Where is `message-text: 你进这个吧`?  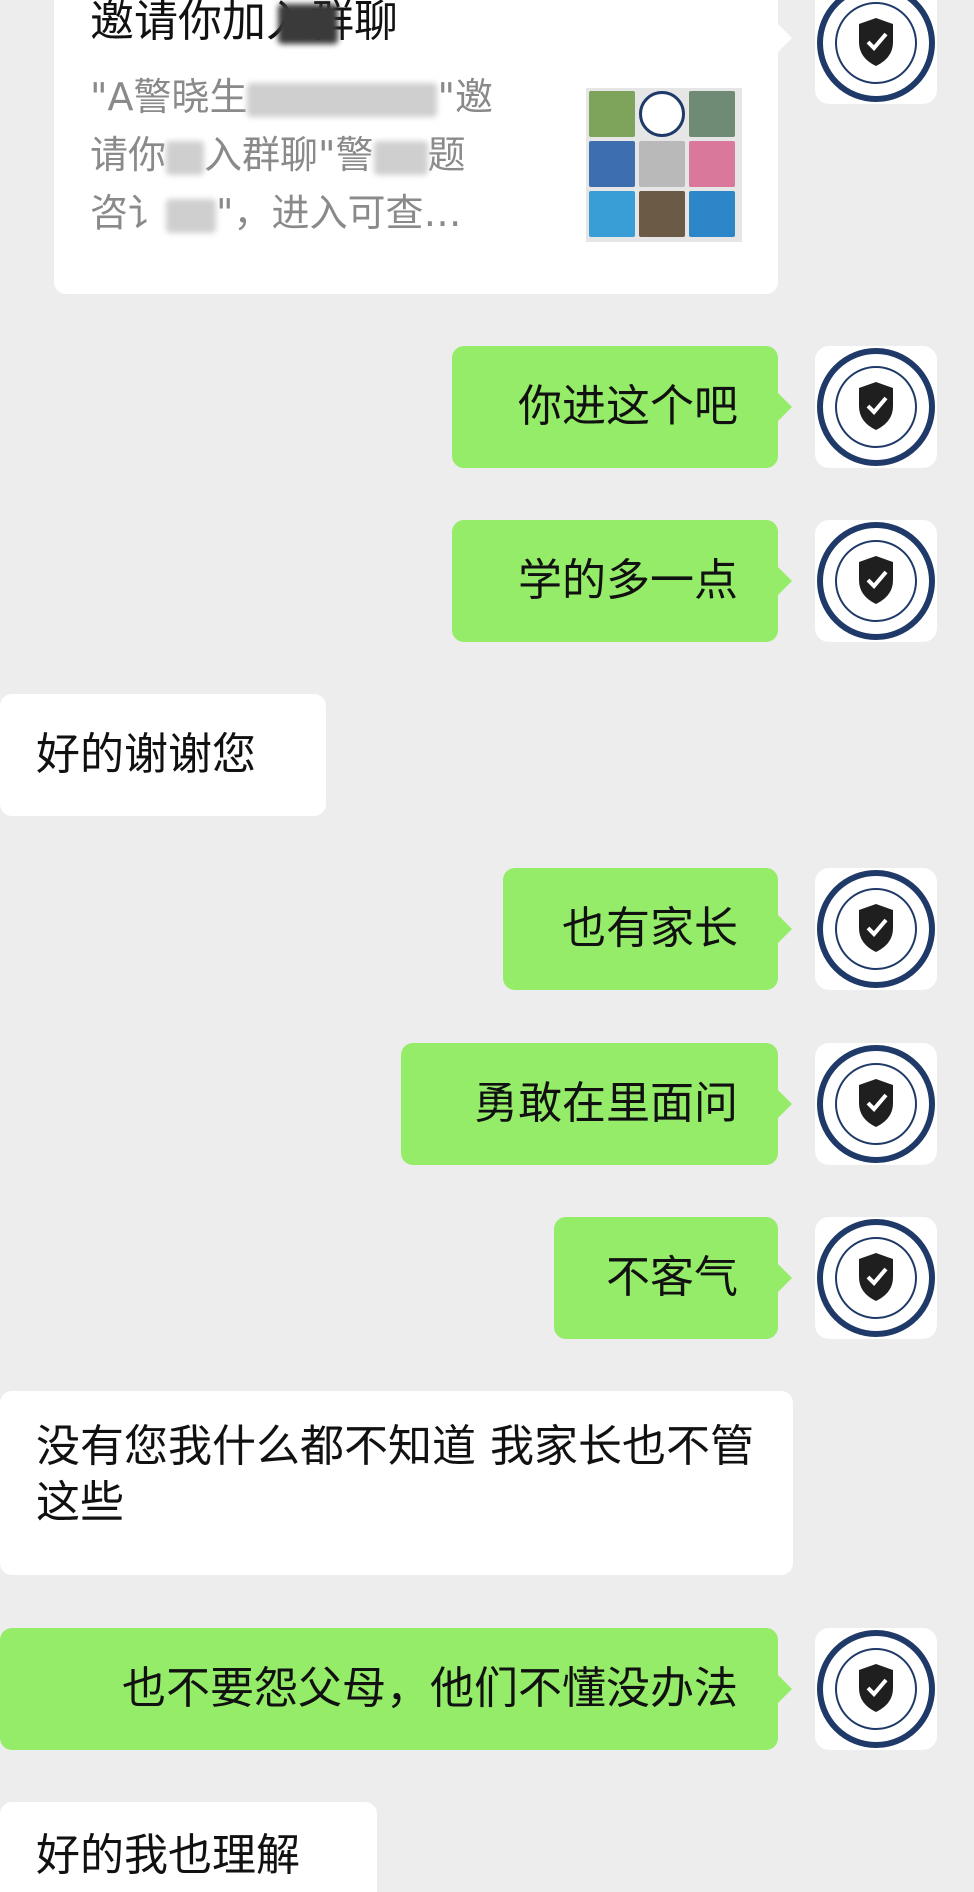
message-text: 你进这个吧 is located at coordinates (628, 406).